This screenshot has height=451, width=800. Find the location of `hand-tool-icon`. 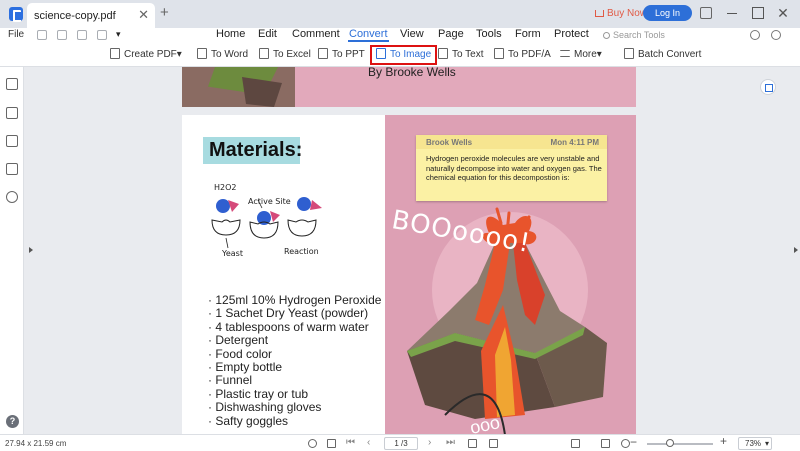

hand-tool-icon is located at coordinates (312, 443).